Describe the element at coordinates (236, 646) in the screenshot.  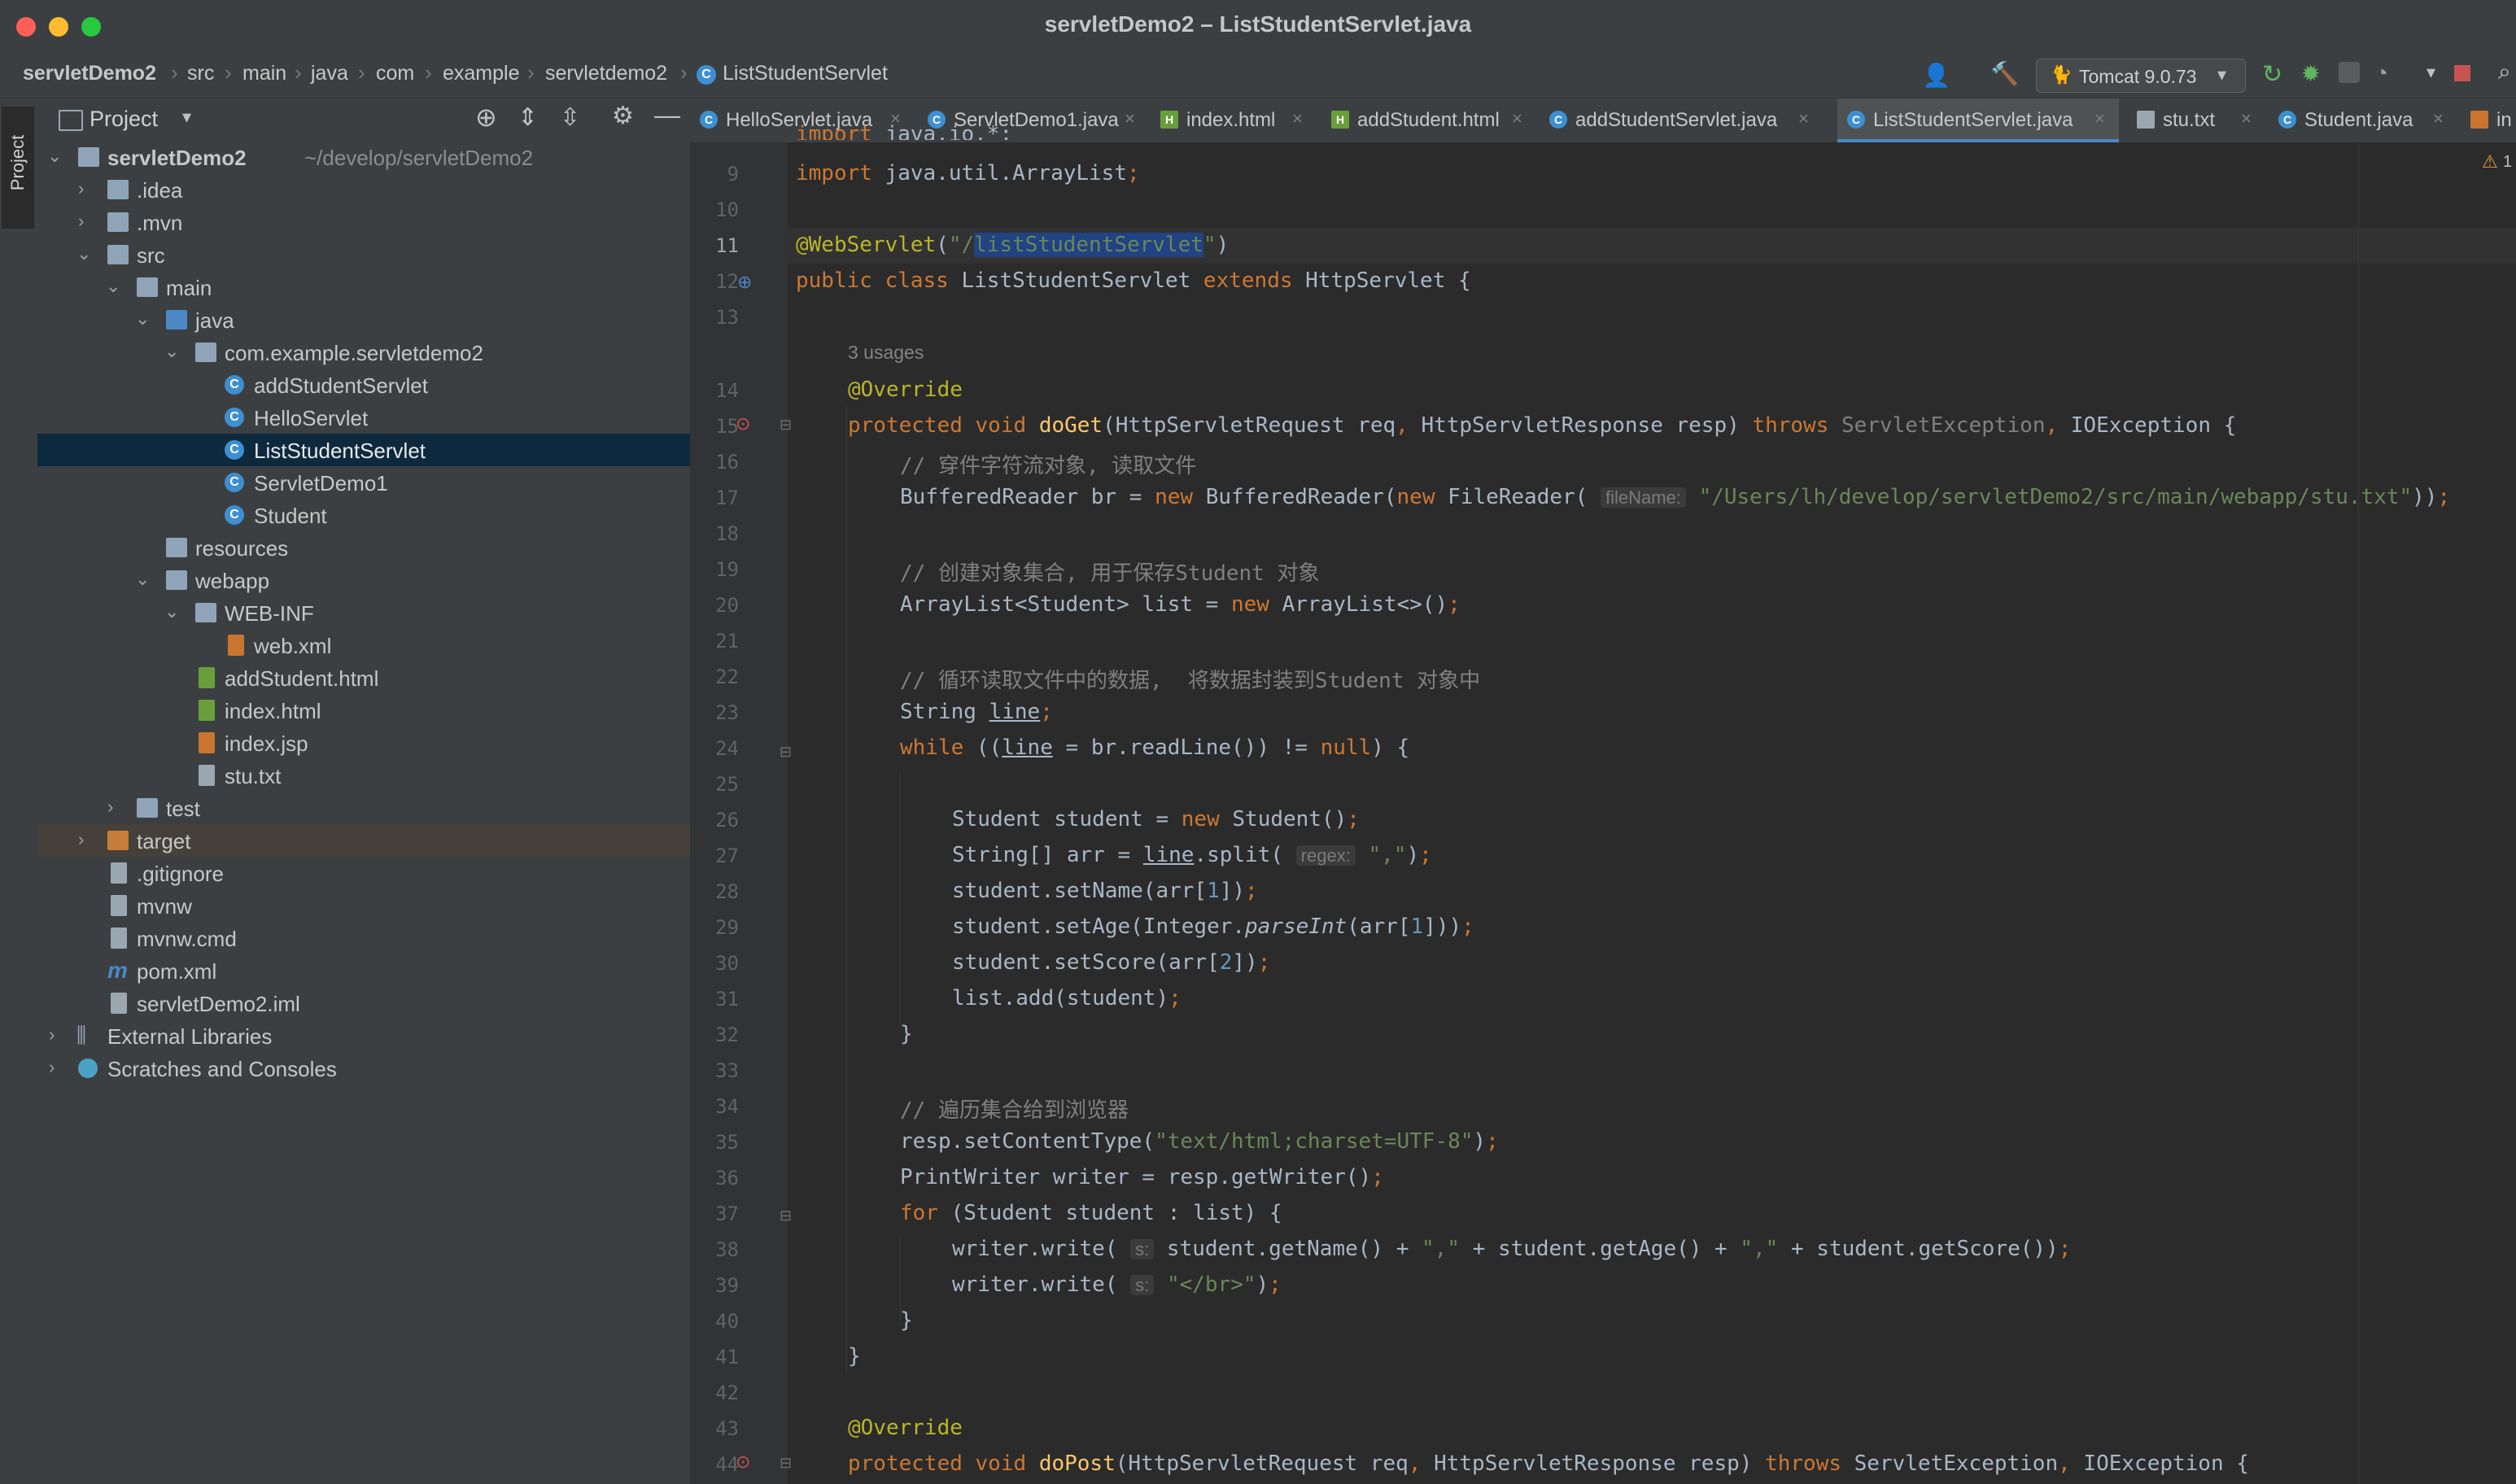
I see `xml-file-icon` at that location.